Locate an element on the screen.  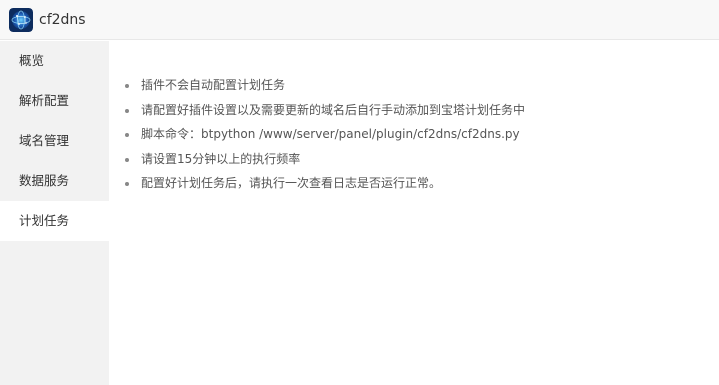
cf2dns-globe-icon is located at coordinates (21, 20).